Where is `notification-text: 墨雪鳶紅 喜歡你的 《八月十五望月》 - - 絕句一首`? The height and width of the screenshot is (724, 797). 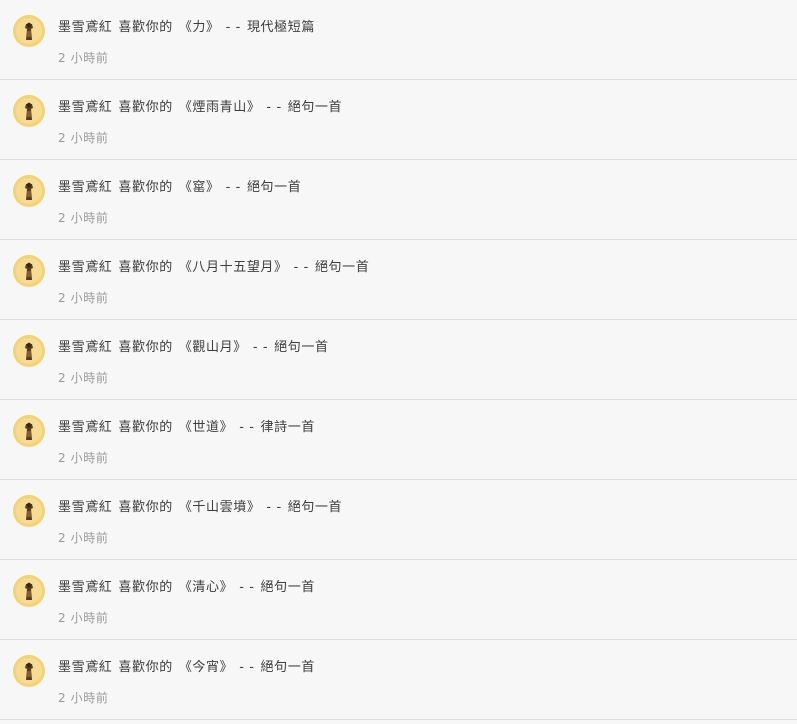
notification-text: 墨雪鳶紅 喜歡你的 《八月十五望月》 - - 絕句一首 is located at coordinates (213, 268).